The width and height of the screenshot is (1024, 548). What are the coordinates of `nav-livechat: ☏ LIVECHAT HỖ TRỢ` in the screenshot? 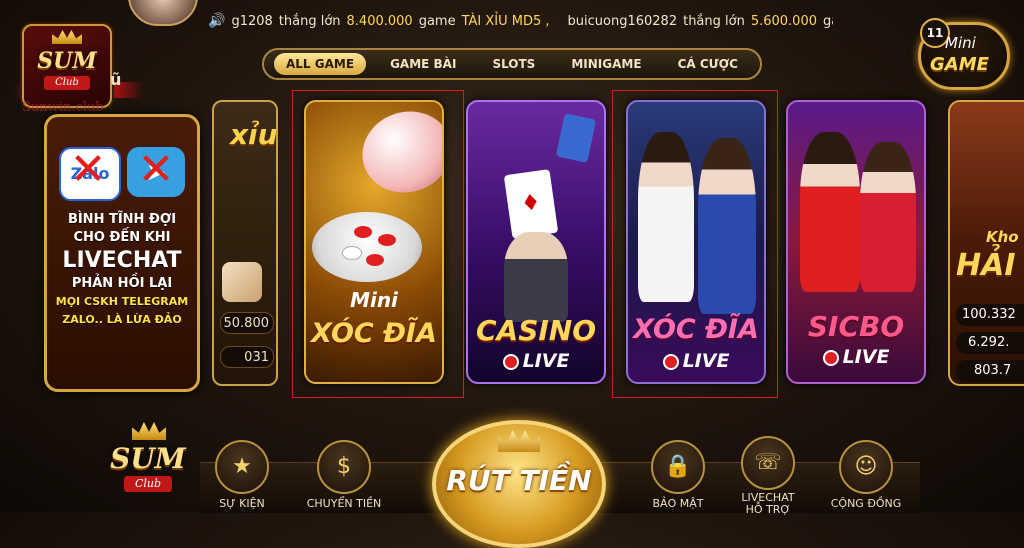 It's located at (768, 476).